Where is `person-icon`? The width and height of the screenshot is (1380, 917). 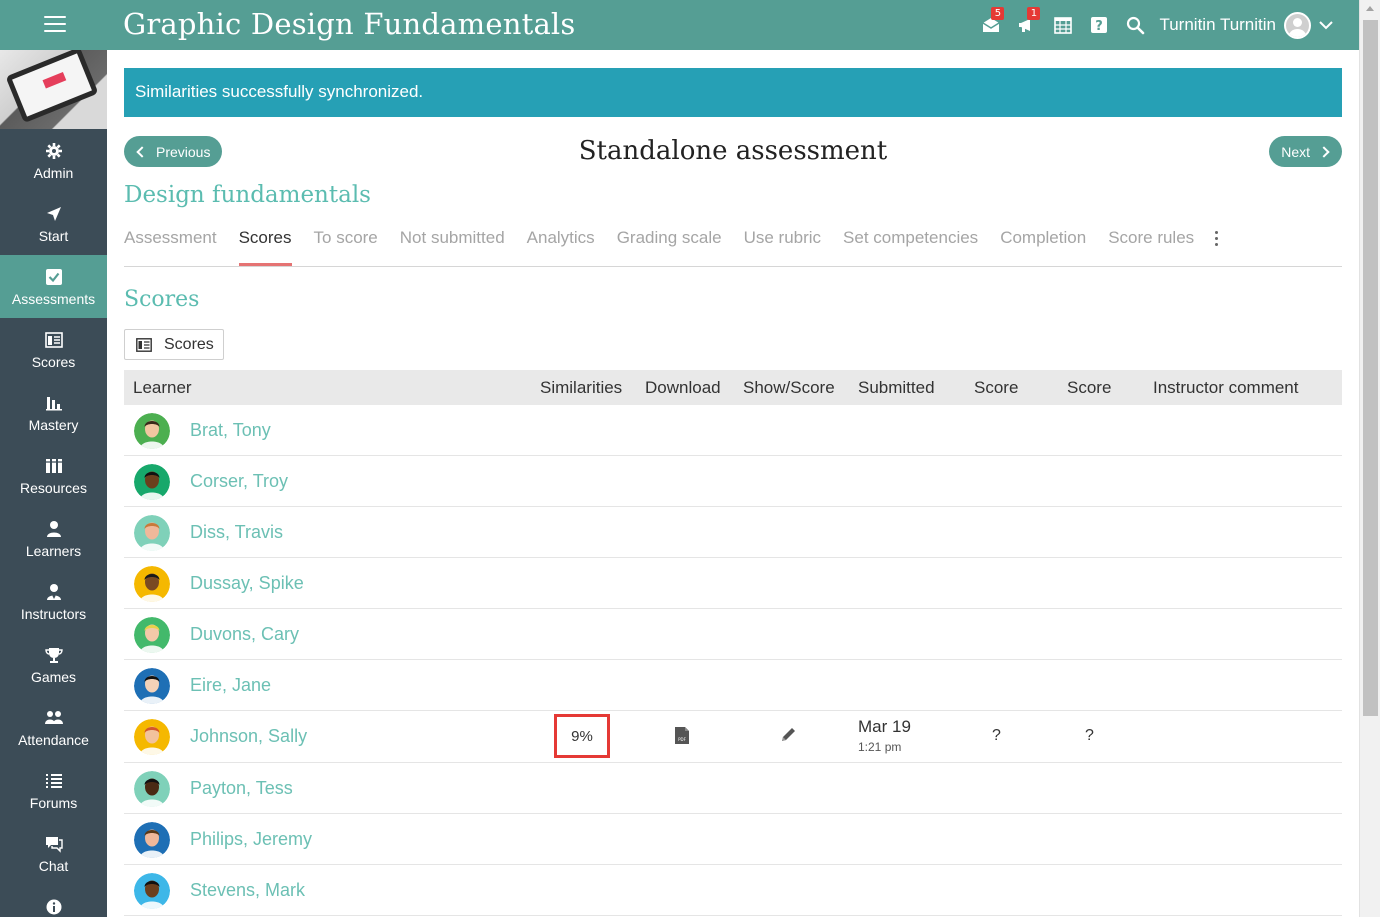 person-icon is located at coordinates (53, 529).